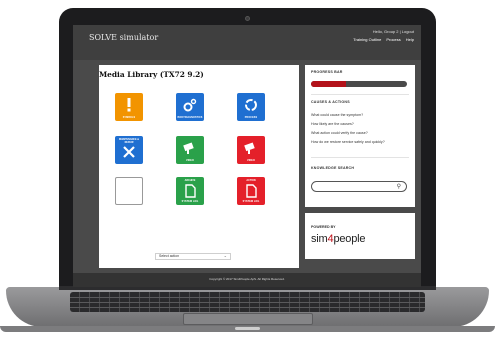 Image resolution: width=495 pixels, height=341 pixels. Describe the element at coordinates (123, 37) in the screenshot. I see `app-brand: SOLVE simulator` at that location.